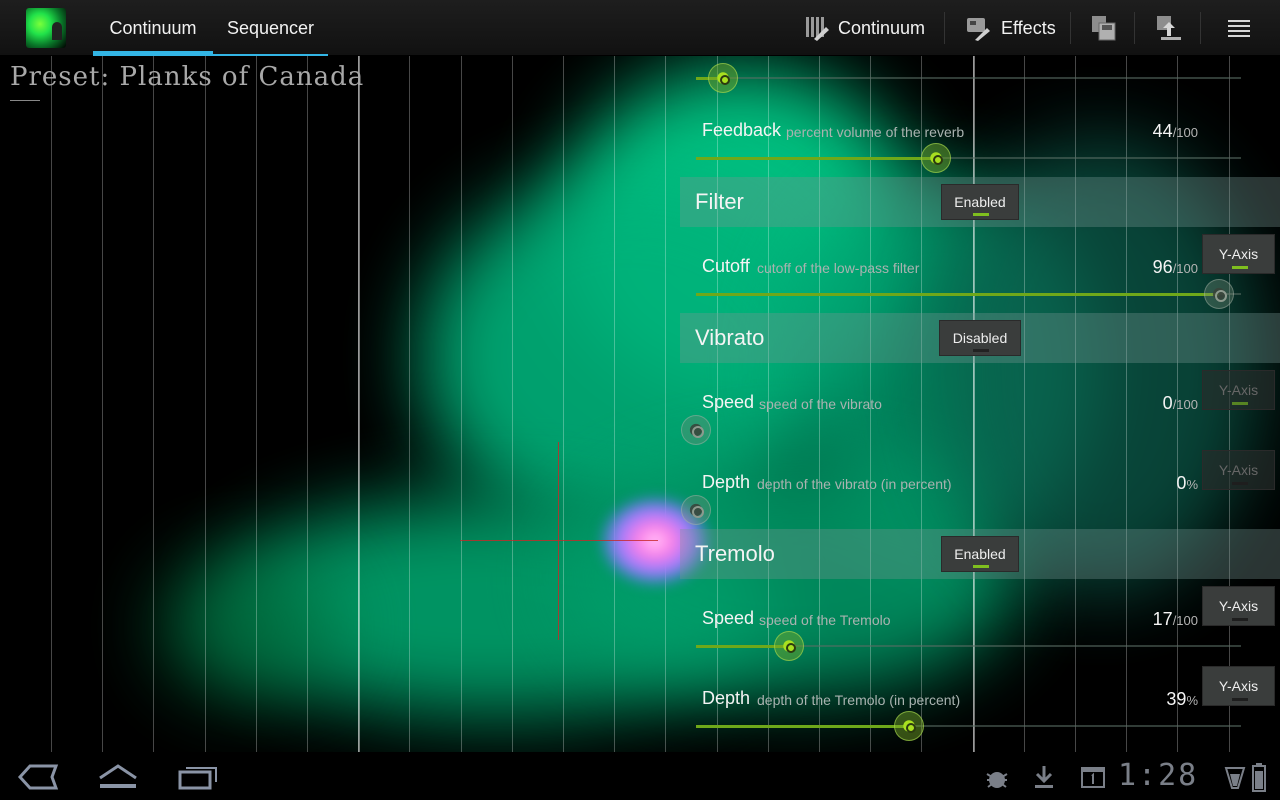  Describe the element at coordinates (875, 132) in the screenshot. I see `feedback-desc: percent volume of the reverb` at that location.